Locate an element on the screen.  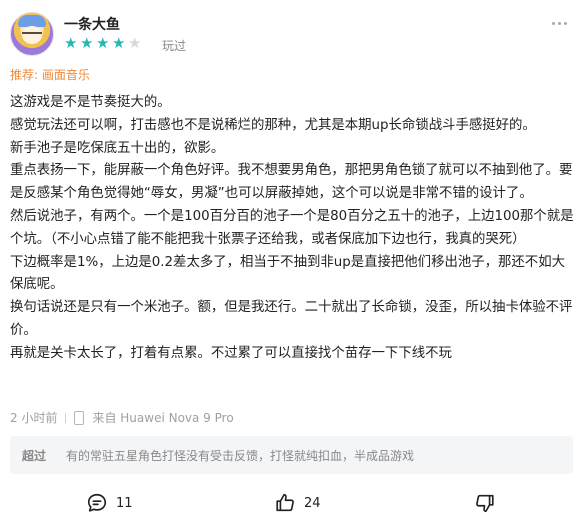
reply-author: 超过 is located at coordinates (34, 455).